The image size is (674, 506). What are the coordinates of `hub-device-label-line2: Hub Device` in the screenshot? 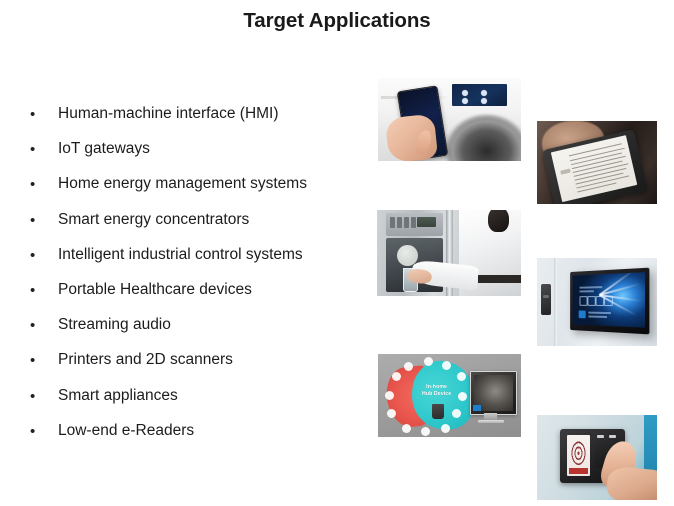 It's located at (436, 393).